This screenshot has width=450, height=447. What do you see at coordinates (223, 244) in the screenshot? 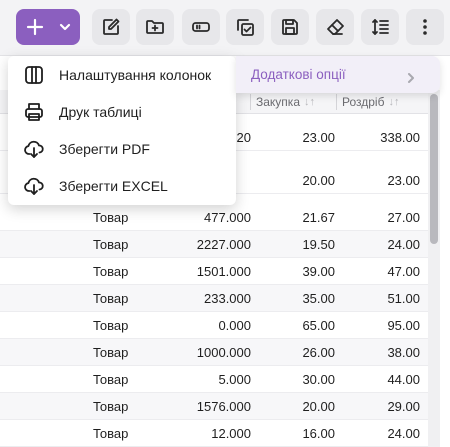
I see `cell-quantity: 2227.000` at bounding box center [223, 244].